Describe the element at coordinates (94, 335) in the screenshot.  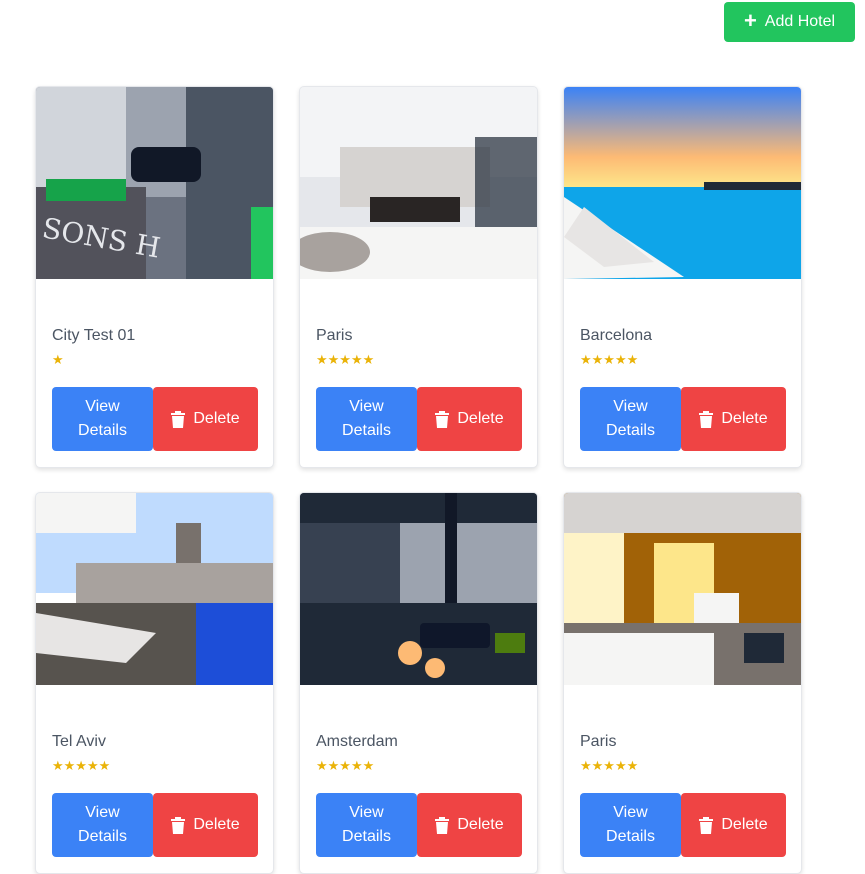
I see `hotel-city: City Test 01` at that location.